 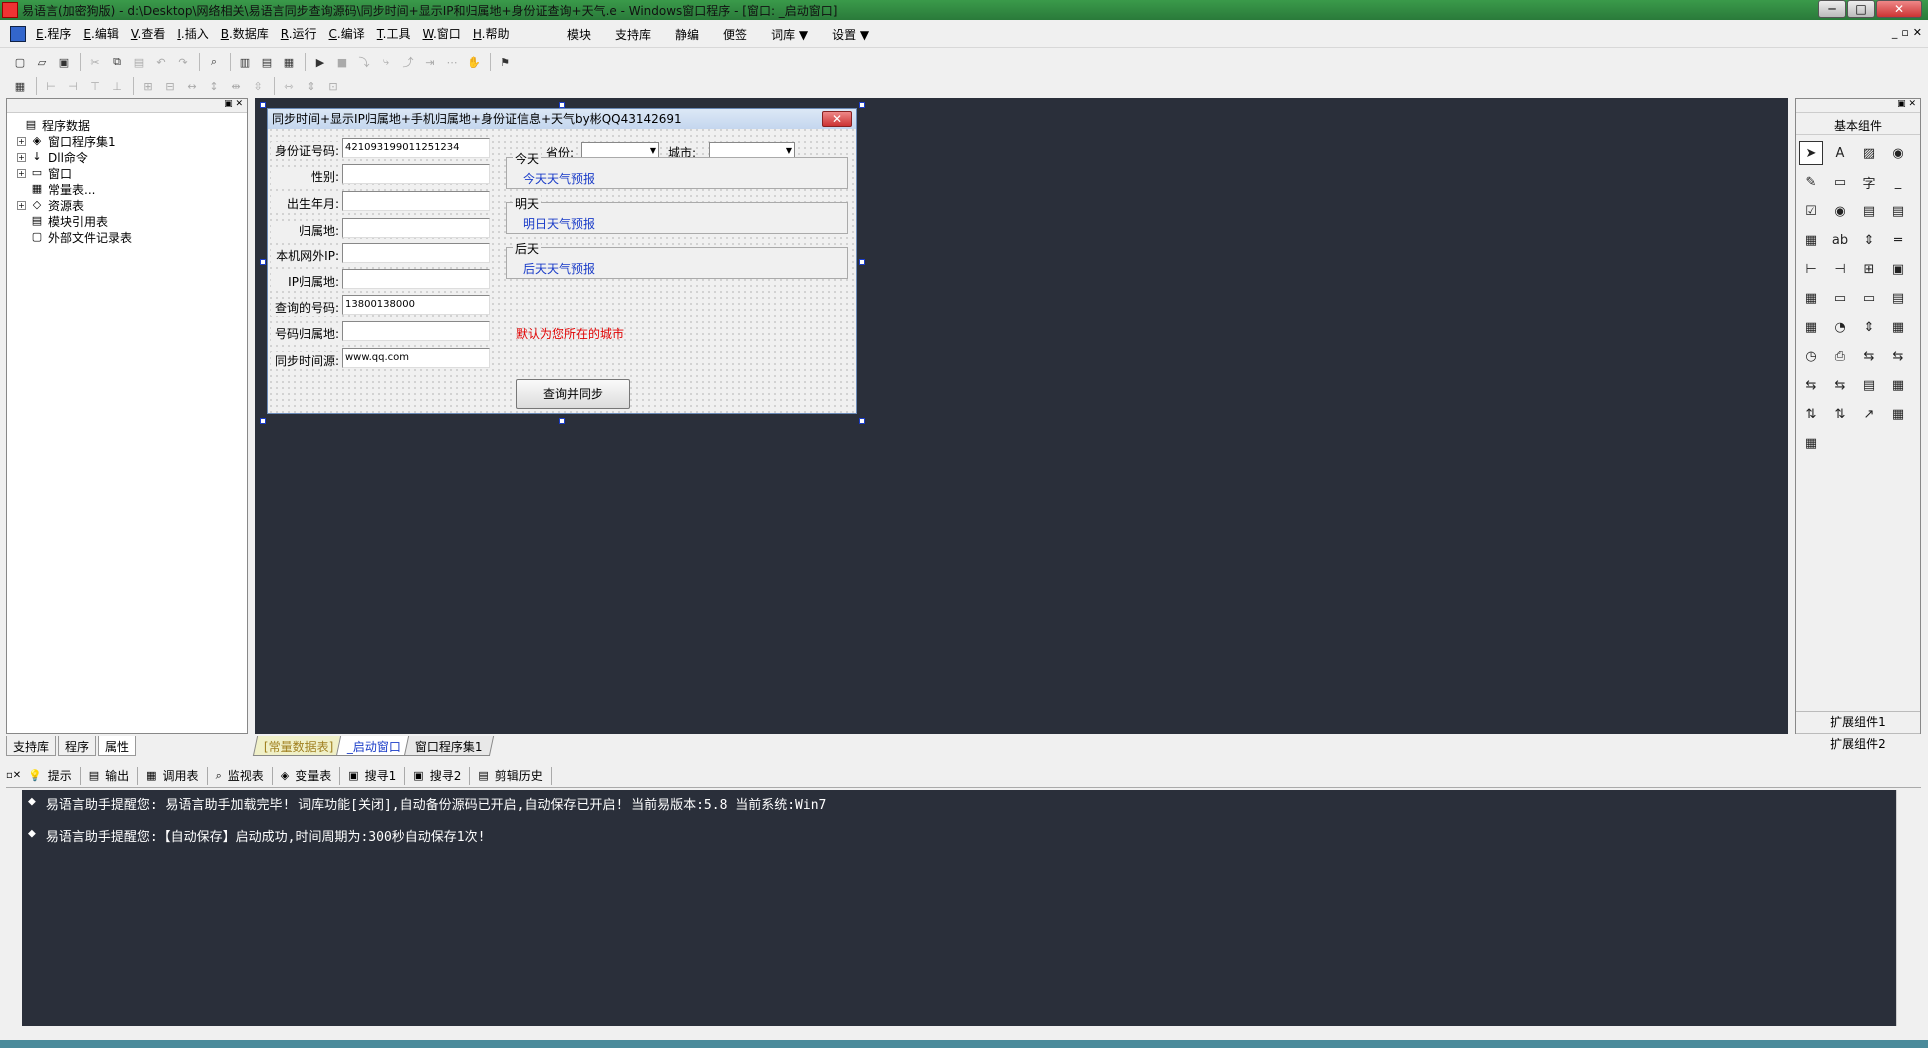 I want to click on same-width-icon: ↔, so click(x=192, y=86).